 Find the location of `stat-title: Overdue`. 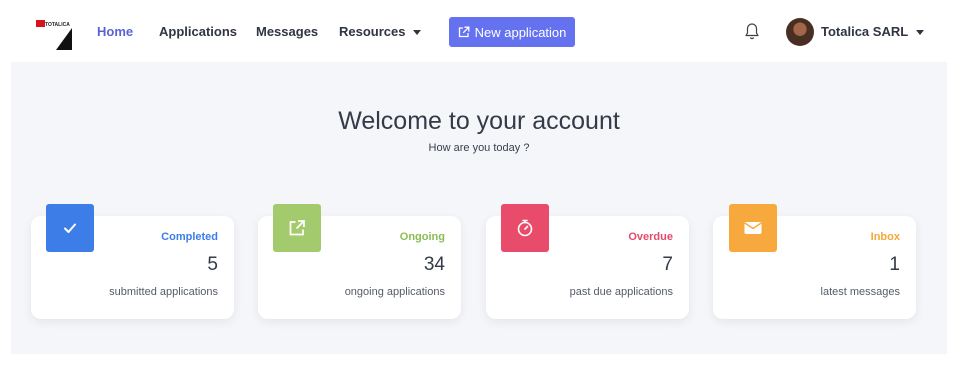

stat-title: Overdue is located at coordinates (650, 237).